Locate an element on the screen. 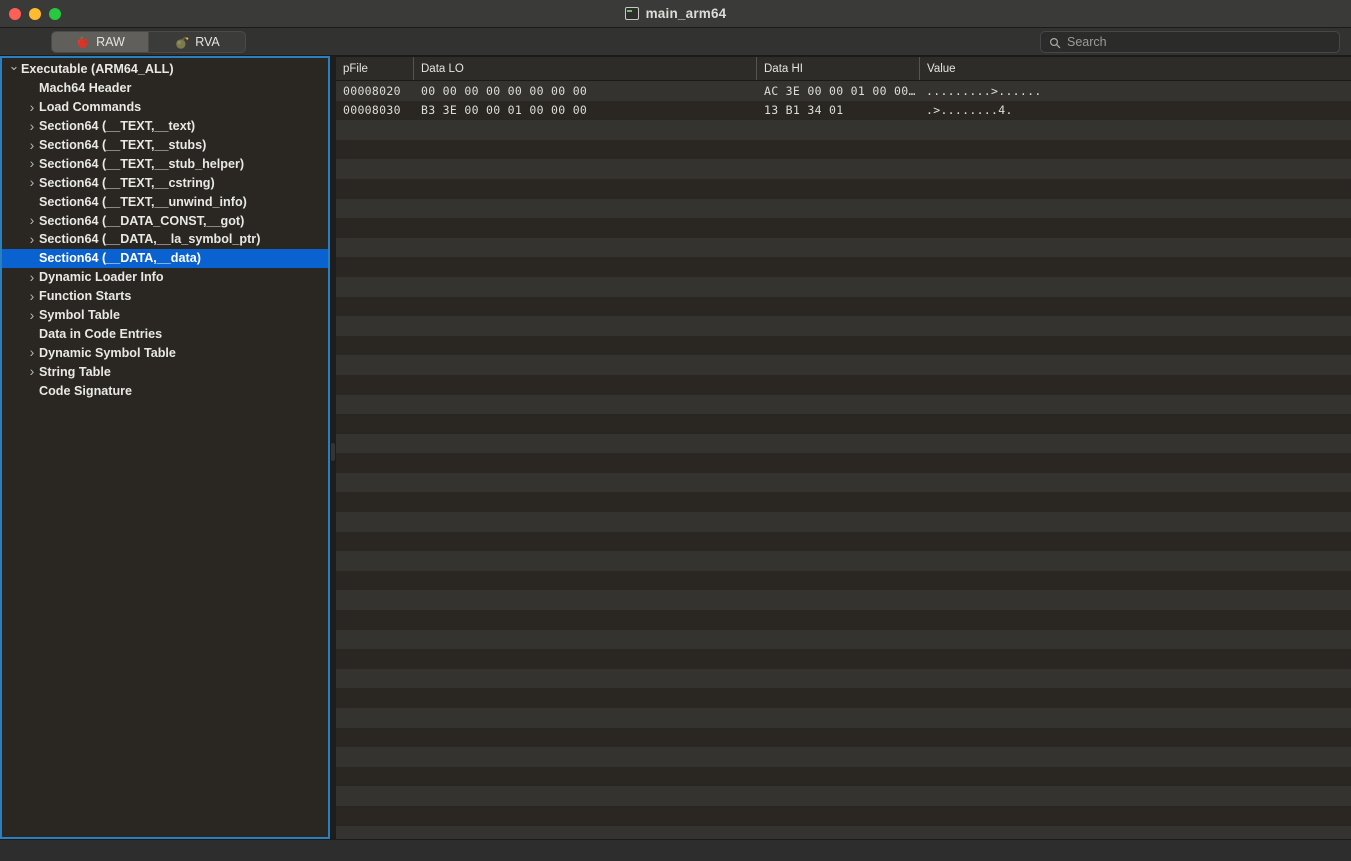 The width and height of the screenshot is (1351, 861). tree-item: Load Commands is located at coordinates (165, 107).